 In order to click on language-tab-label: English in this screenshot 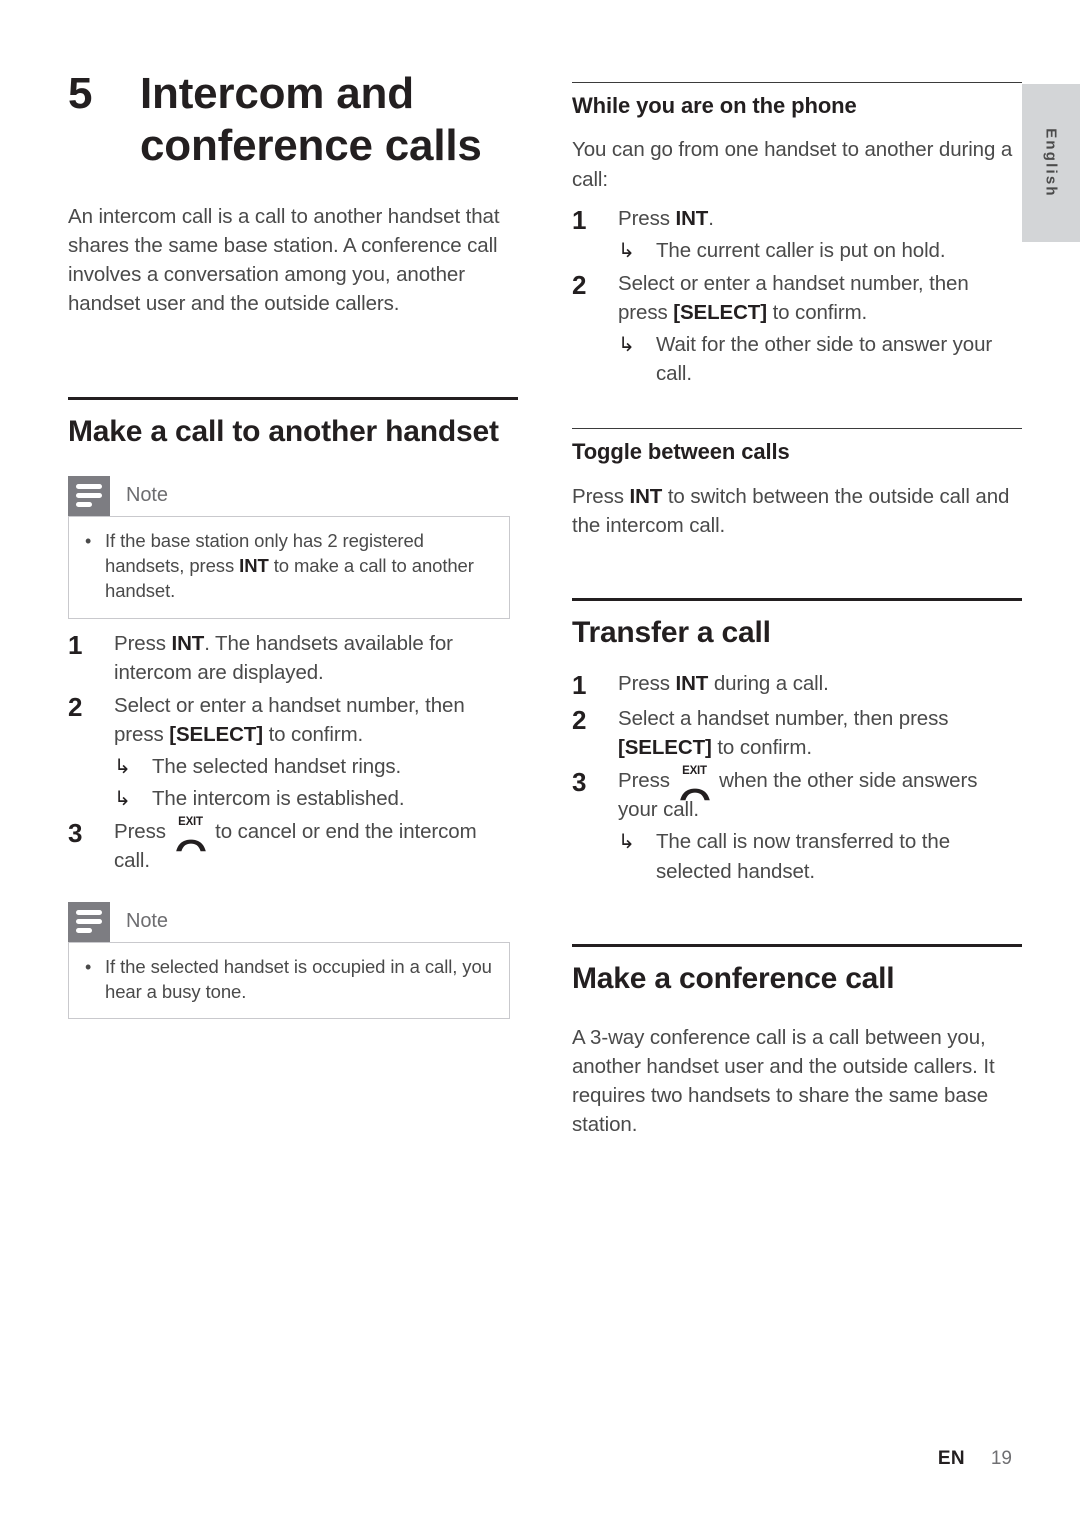, I will do `click(1051, 163)`.